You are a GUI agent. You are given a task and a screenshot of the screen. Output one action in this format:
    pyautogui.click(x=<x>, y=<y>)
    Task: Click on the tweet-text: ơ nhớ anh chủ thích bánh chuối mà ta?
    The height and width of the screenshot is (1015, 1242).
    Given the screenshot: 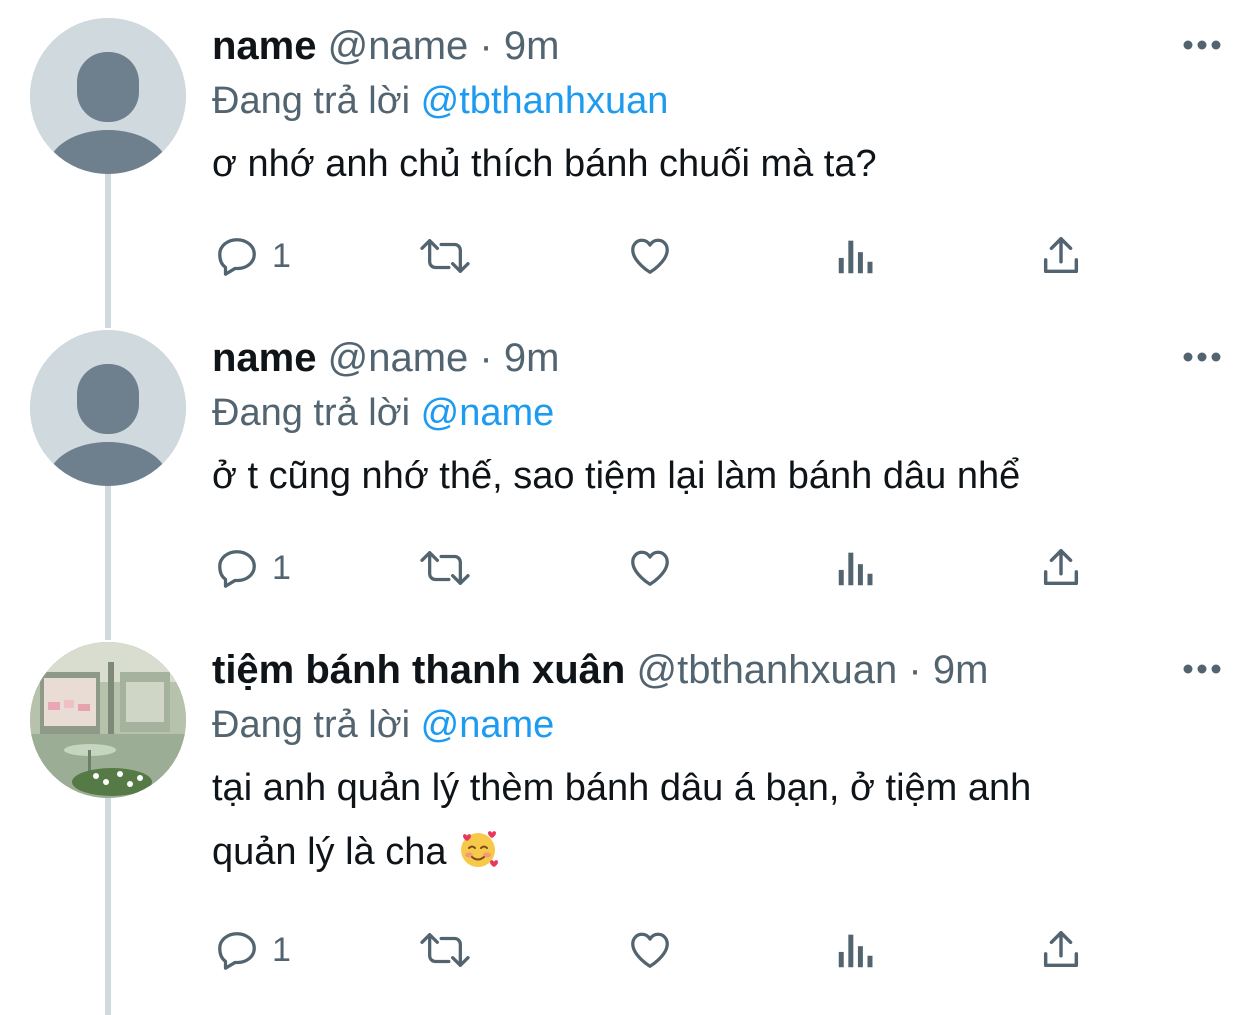 What is the action you would take?
    pyautogui.click(x=544, y=164)
    